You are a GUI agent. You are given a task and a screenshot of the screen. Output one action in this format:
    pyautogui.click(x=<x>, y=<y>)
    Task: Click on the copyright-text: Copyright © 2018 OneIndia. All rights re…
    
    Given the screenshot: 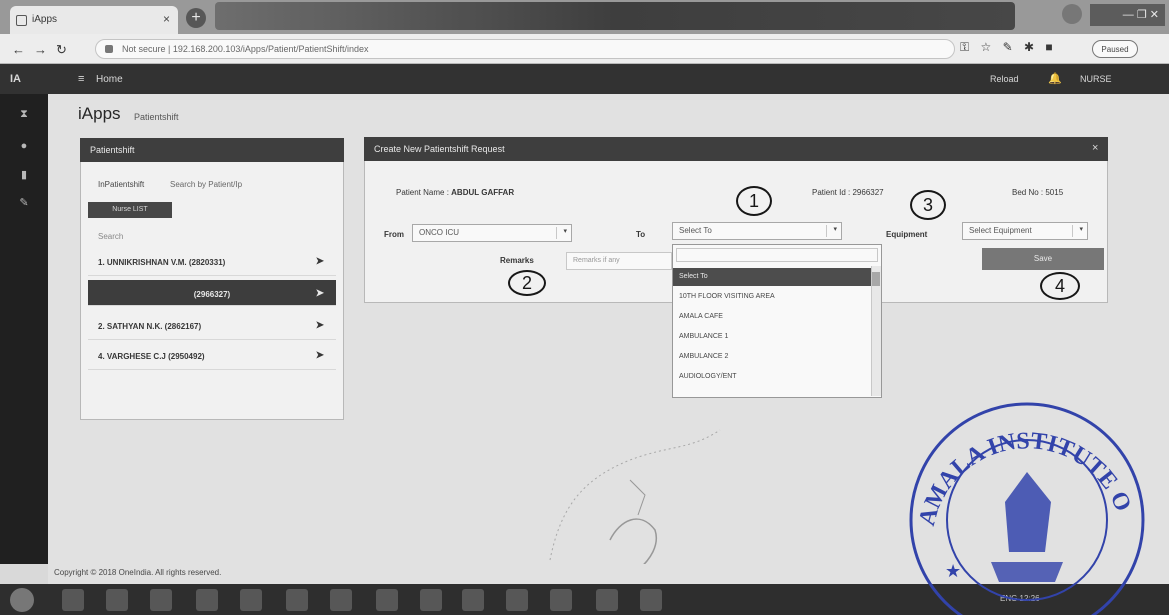 What is the action you would take?
    pyautogui.click(x=138, y=572)
    